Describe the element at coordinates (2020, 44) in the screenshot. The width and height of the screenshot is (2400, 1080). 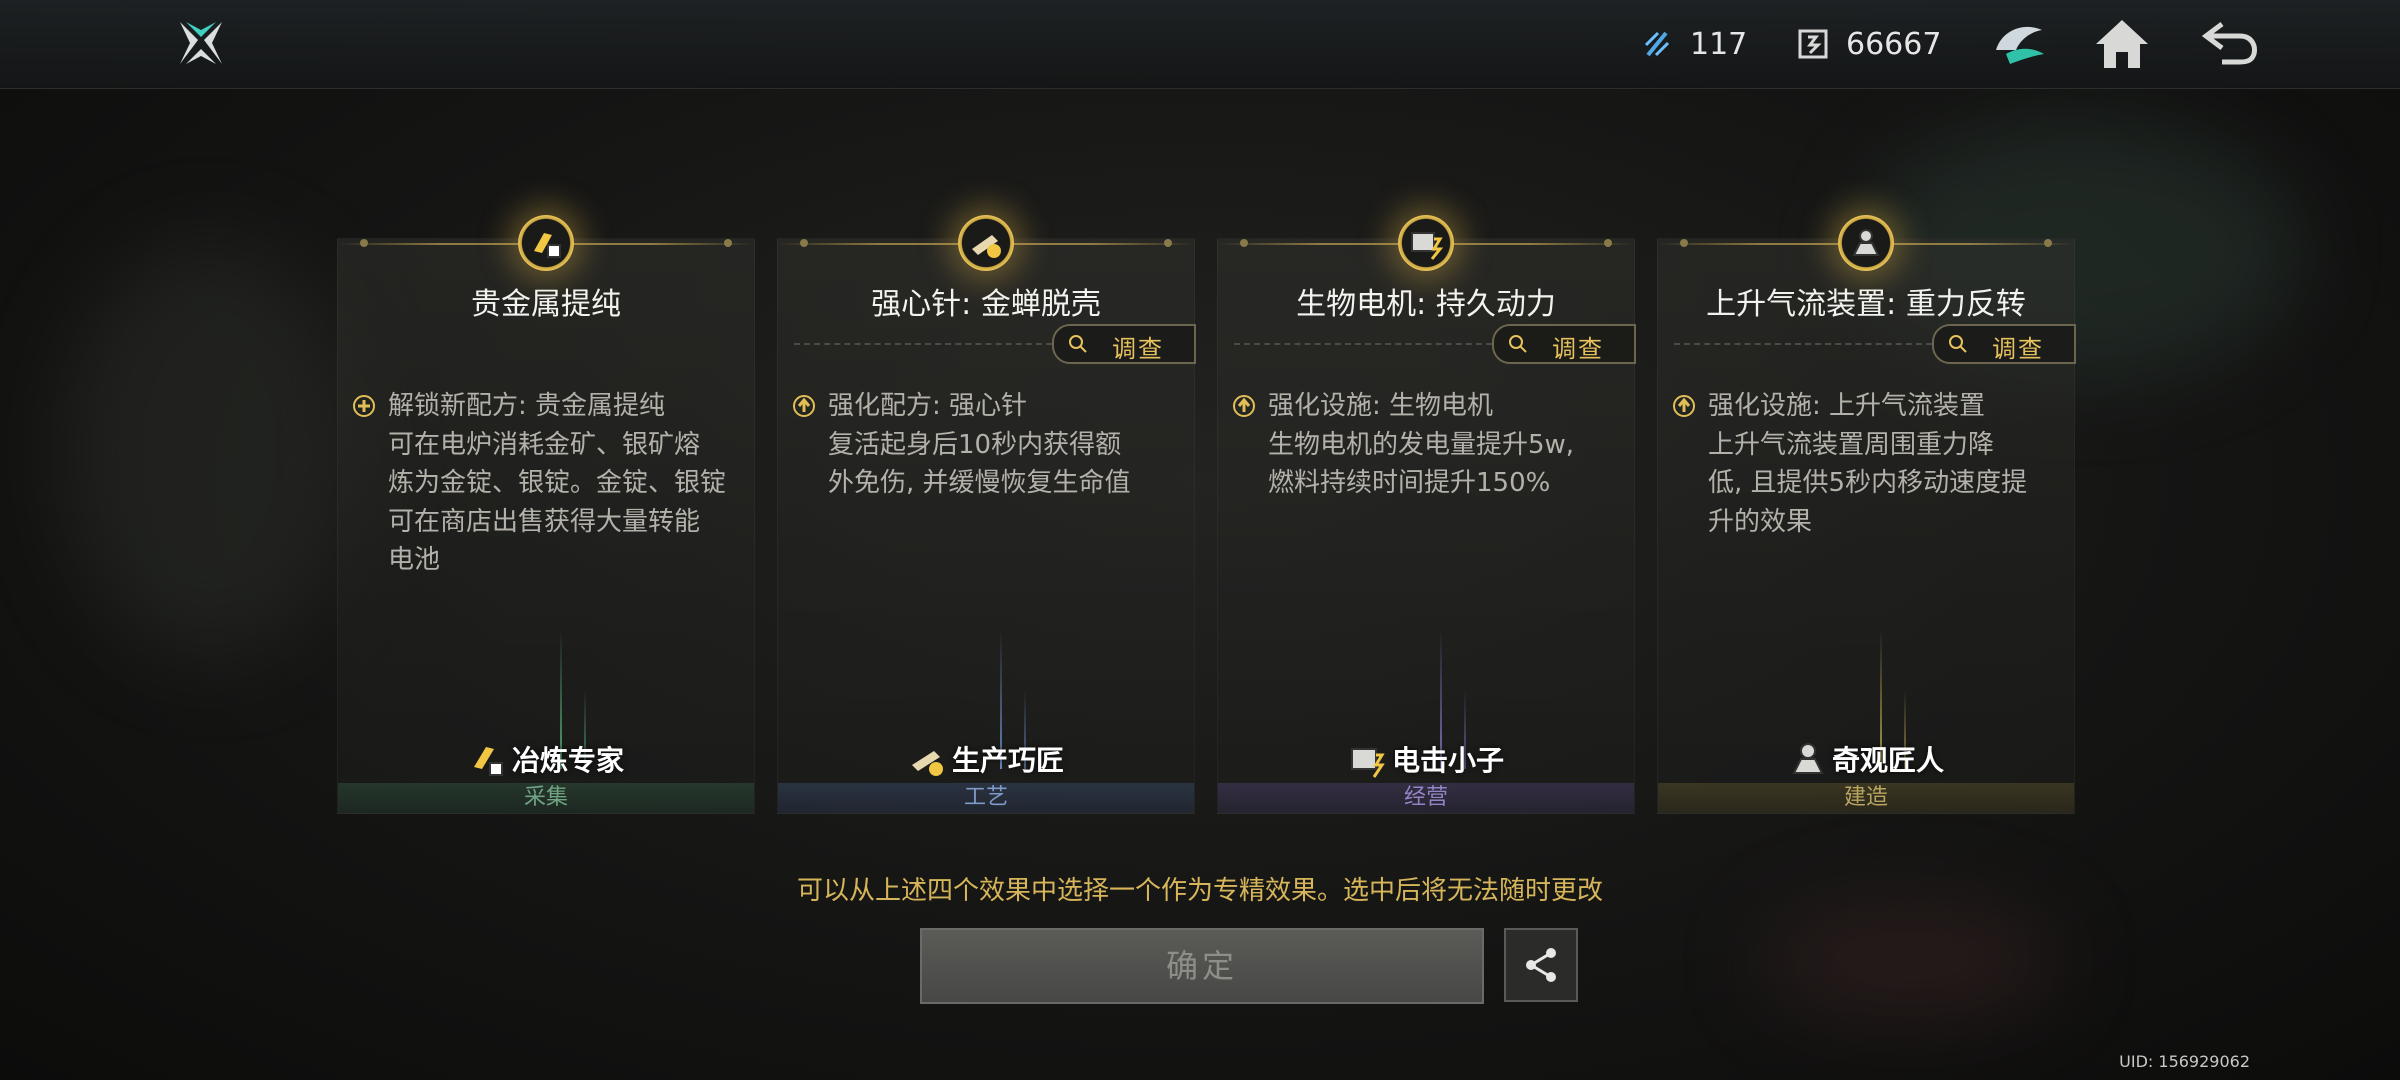
I see `faction-emblem-icon` at that location.